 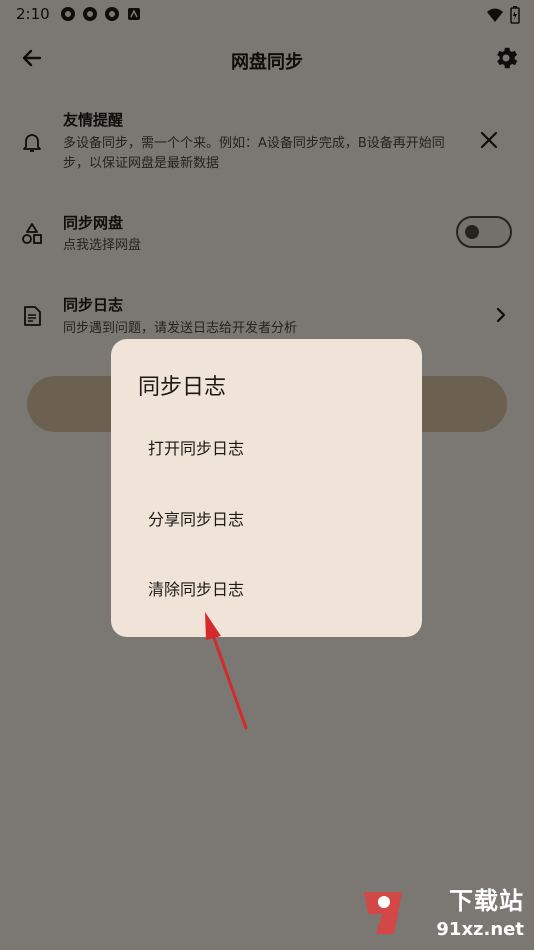 I want to click on watermark-top-text: 下载站, so click(x=486, y=901).